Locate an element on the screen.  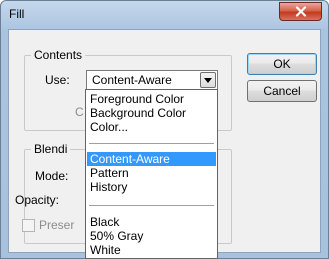
dropdown-item-background-color: Background Color is located at coordinates (151, 113).